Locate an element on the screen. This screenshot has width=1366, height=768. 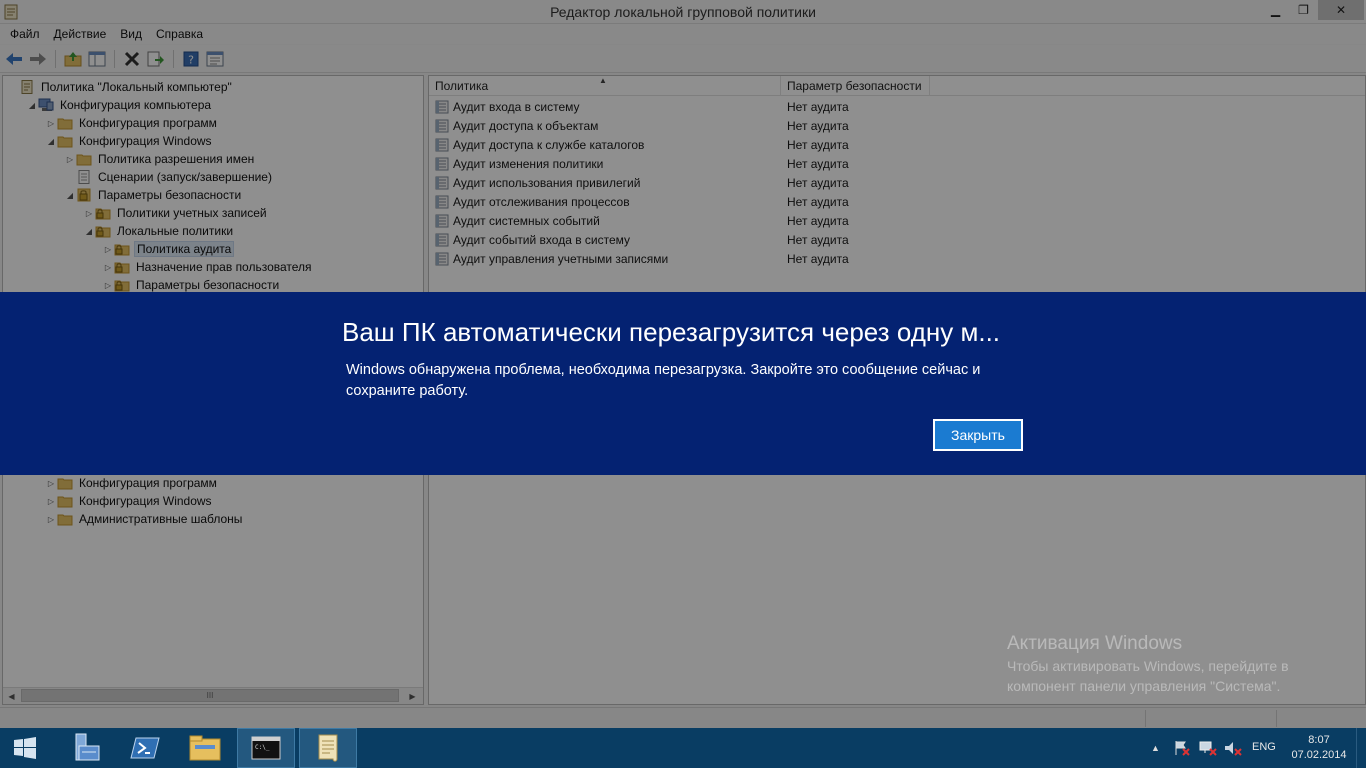
speaker-muted-icon is located at coordinates (1233, 749).